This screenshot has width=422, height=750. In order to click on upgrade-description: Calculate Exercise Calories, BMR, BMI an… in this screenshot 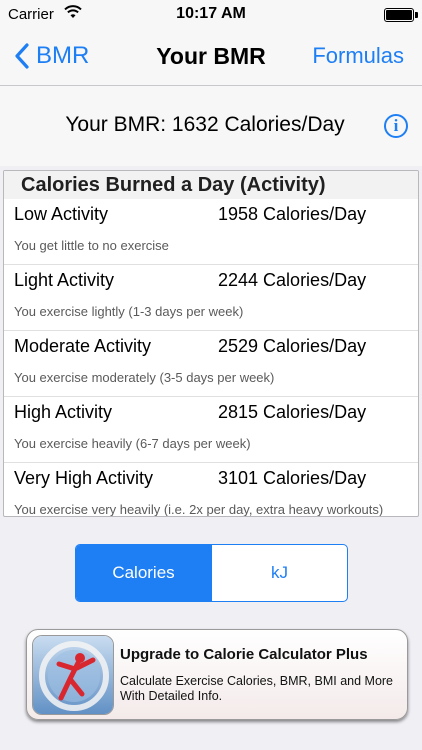, I will do `click(257, 688)`.